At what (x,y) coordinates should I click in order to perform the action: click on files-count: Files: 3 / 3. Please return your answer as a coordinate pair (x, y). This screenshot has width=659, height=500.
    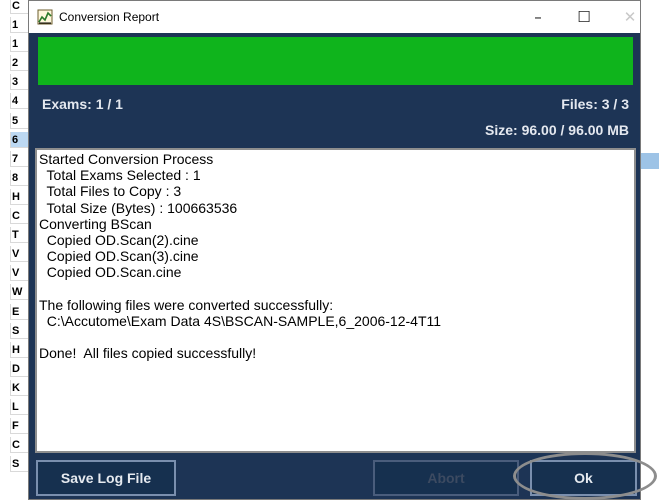
    Looking at the image, I should click on (595, 104).